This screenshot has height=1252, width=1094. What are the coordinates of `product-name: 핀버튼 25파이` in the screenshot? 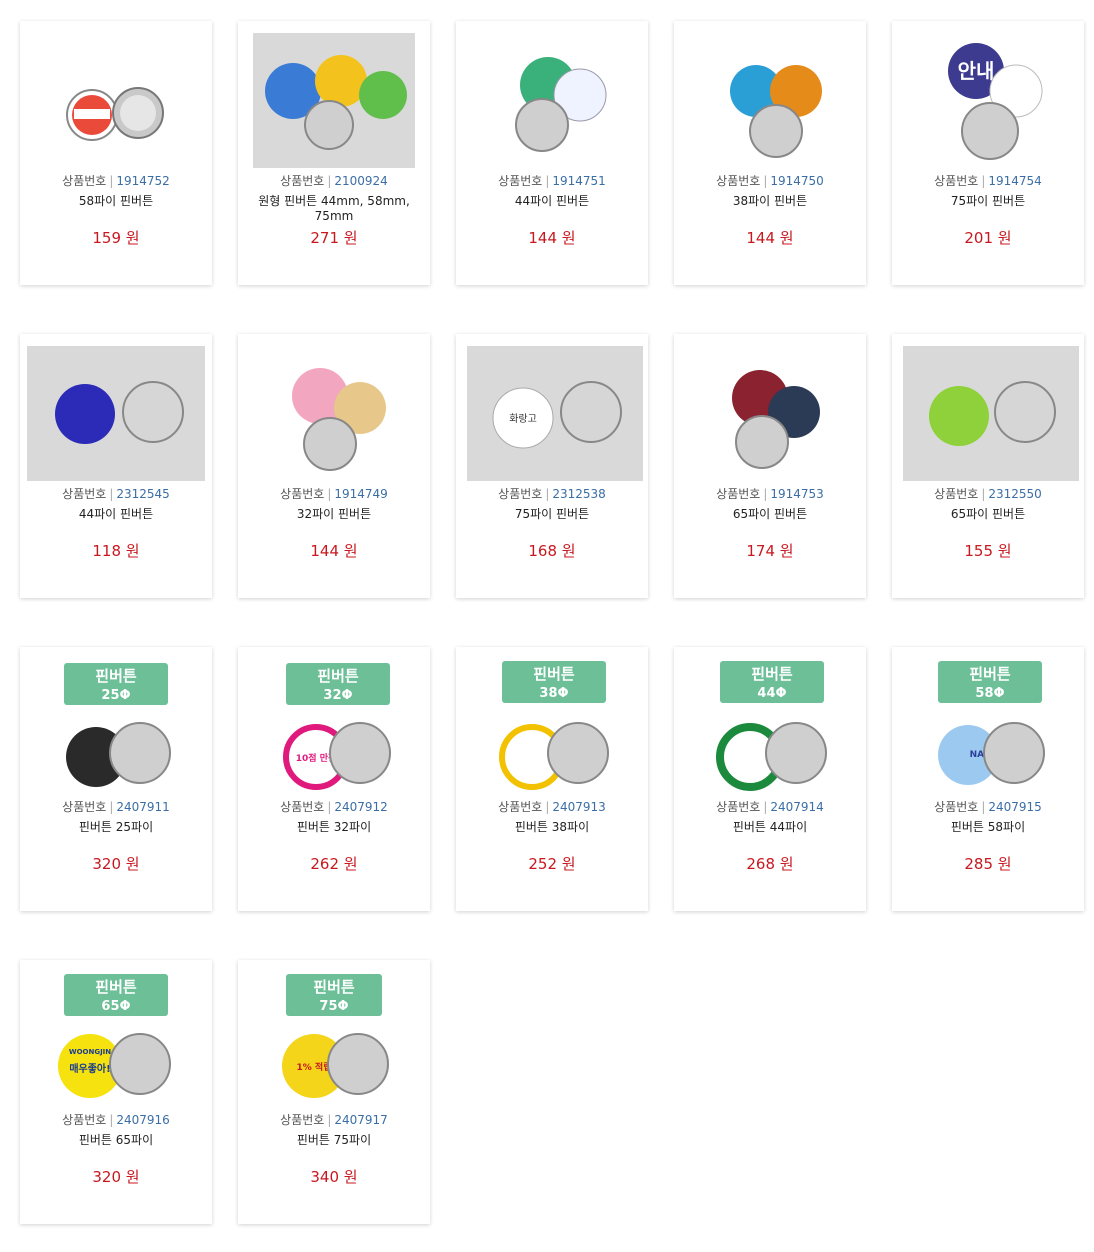 It's located at (116, 826).